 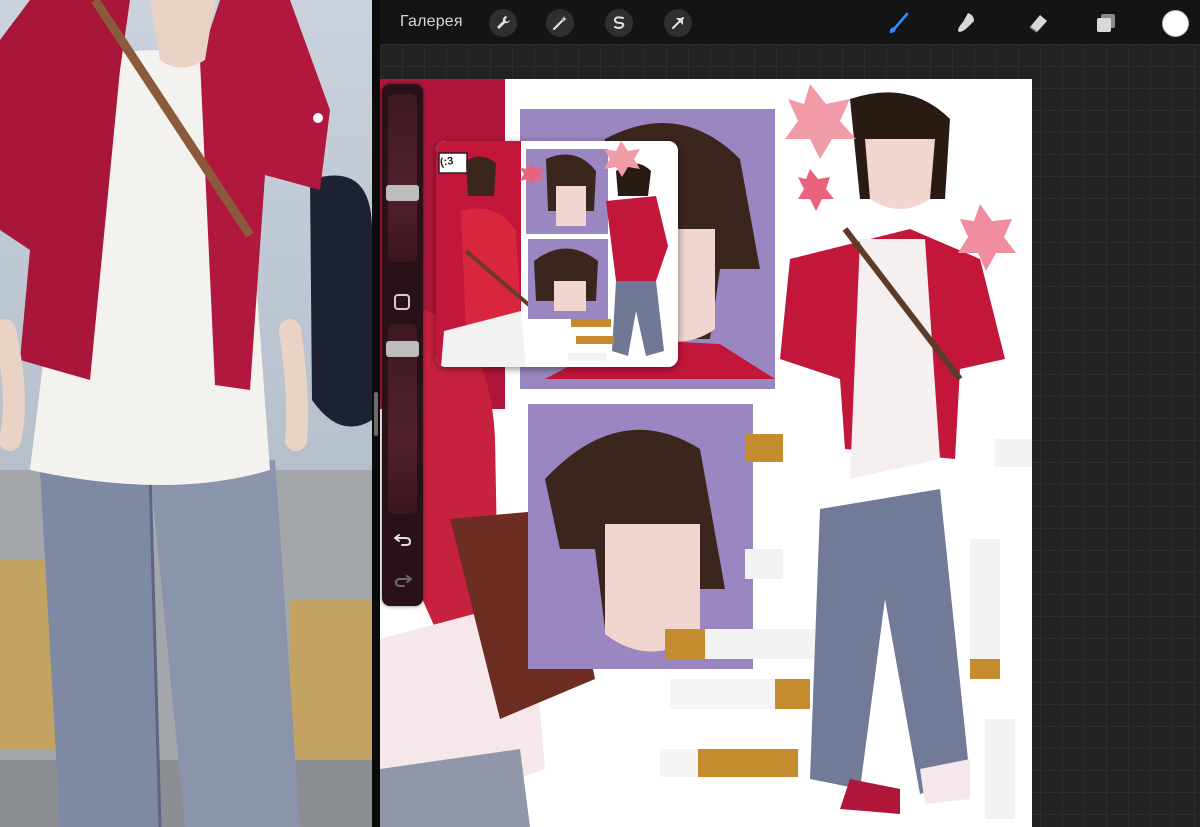 I want to click on layers-button, so click(x=1106, y=23).